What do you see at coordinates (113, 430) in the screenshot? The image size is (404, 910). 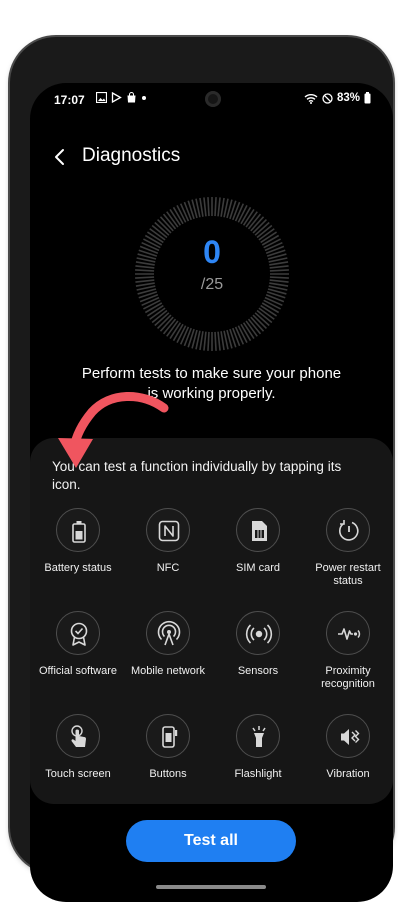 I see `annotation-arrow-icon` at bounding box center [113, 430].